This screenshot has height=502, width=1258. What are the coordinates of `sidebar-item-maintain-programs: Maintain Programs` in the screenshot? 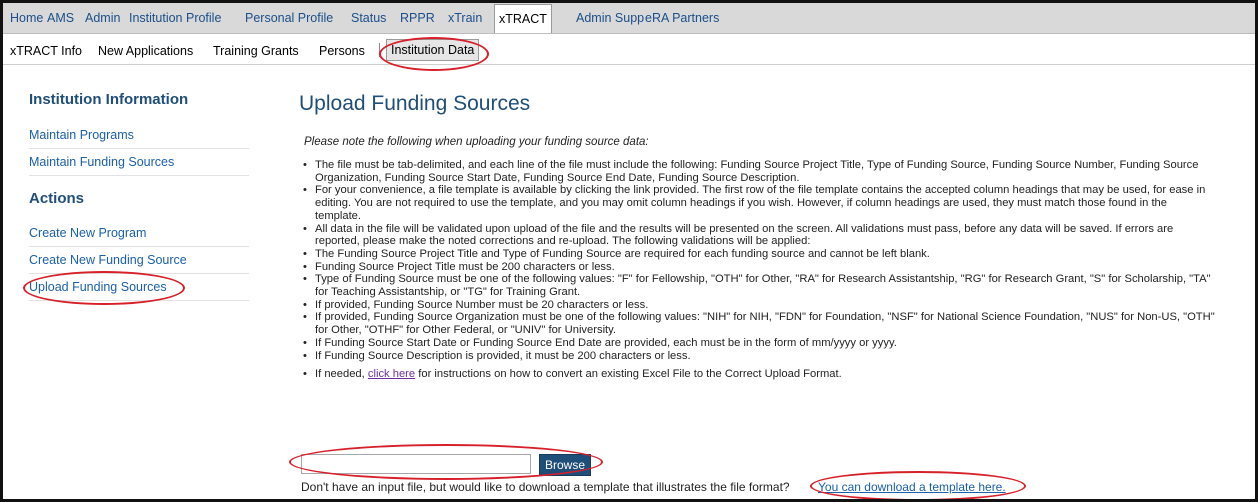 It's located at (139, 138).